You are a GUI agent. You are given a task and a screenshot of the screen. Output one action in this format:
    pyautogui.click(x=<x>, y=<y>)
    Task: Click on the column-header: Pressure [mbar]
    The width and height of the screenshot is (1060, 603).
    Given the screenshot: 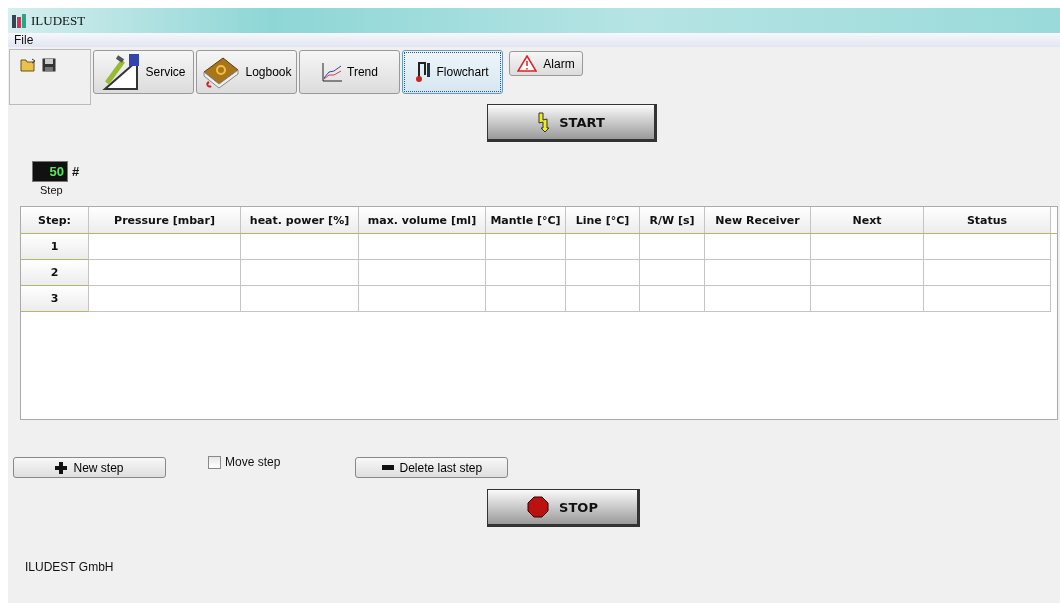 What is the action you would take?
    pyautogui.click(x=165, y=220)
    